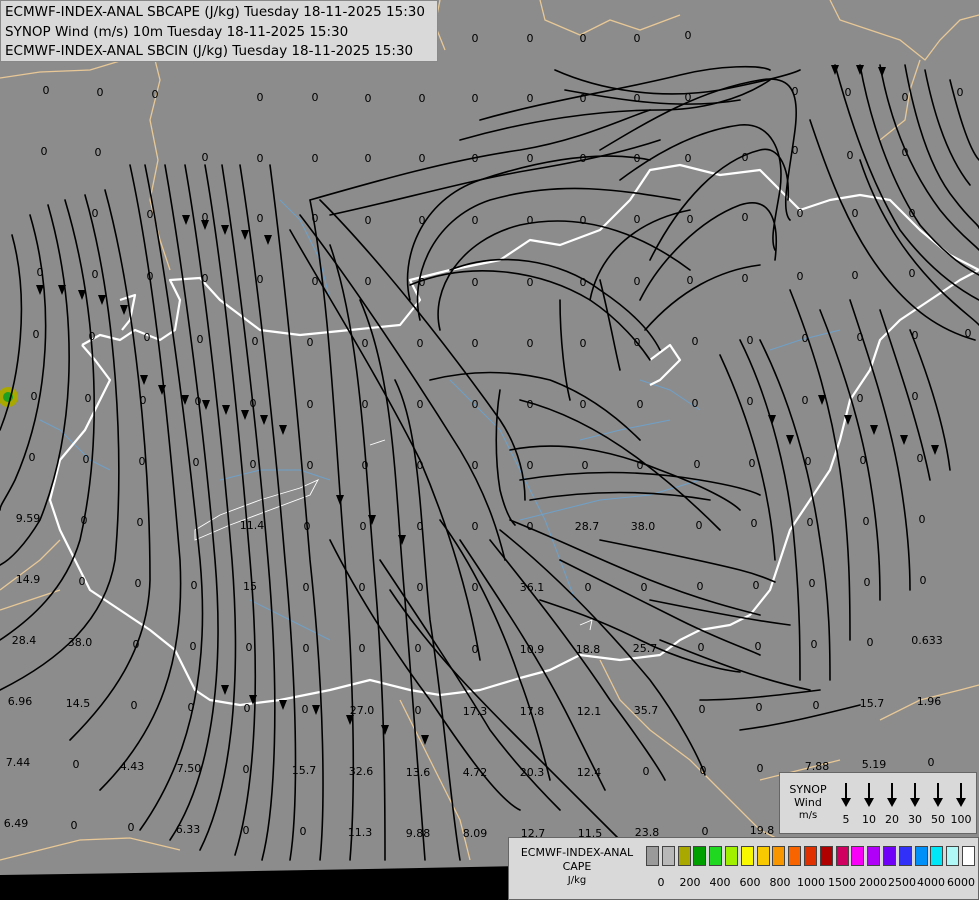 The height and width of the screenshot is (900, 979). I want to click on cape-legend-title: ECMWF-INDEX-ANAL CAPE J/kg, so click(577, 867).